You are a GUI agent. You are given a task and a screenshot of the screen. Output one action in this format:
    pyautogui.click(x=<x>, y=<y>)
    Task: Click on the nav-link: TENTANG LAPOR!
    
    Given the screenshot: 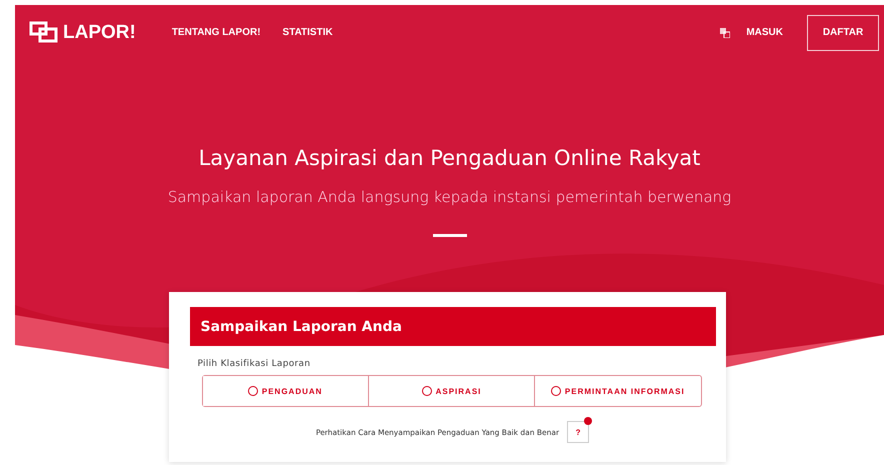 What is the action you would take?
    pyautogui.click(x=216, y=32)
    